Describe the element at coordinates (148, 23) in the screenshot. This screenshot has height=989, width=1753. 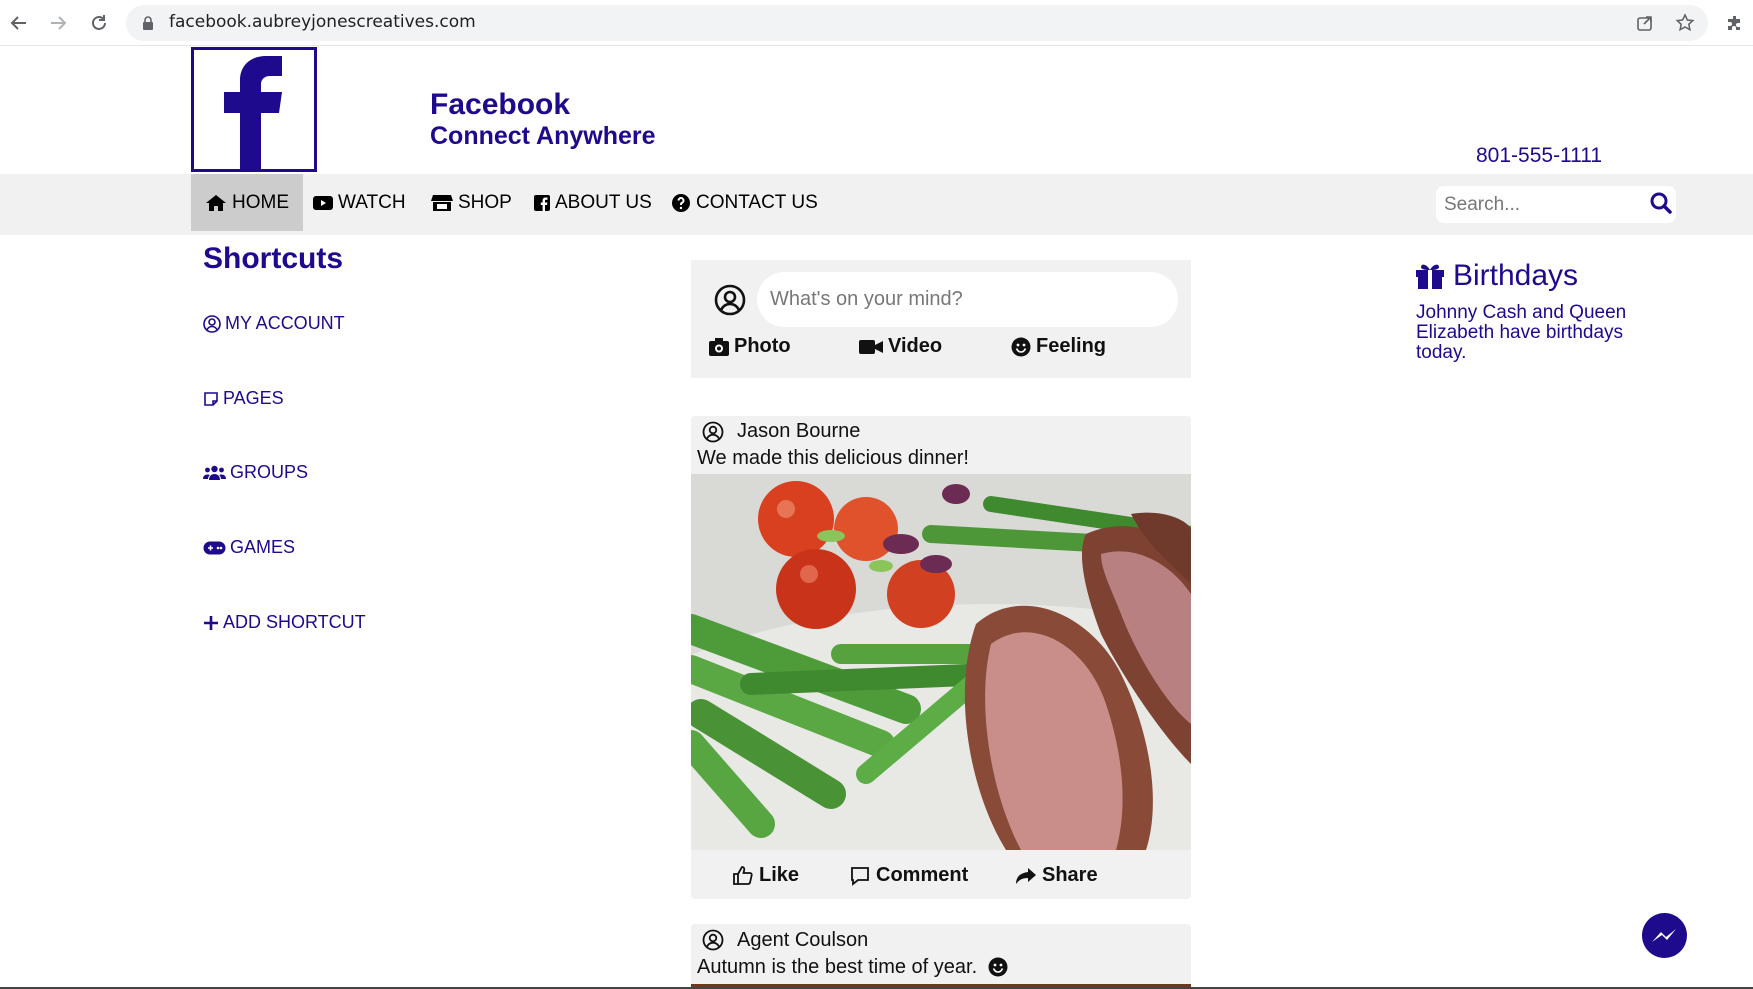
I see `lock-icon` at that location.